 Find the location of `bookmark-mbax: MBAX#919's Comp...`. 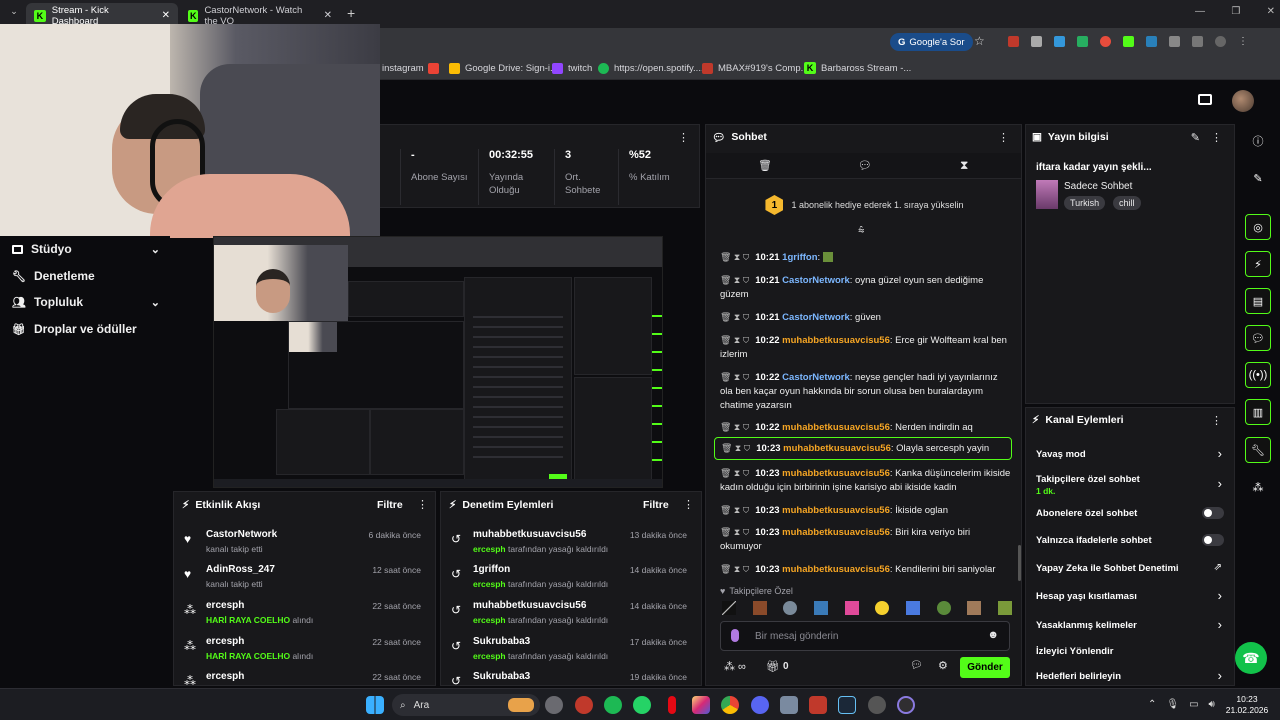

bookmark-mbax: MBAX#919's Comp... is located at coordinates (755, 68).